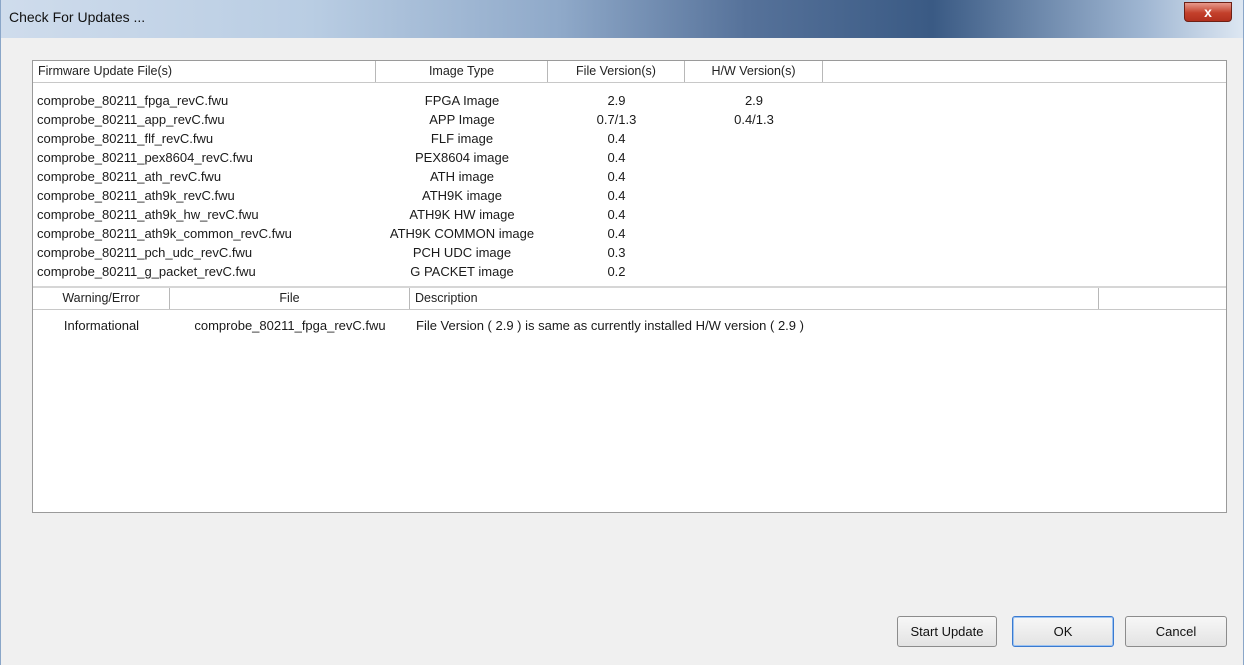  Describe the element at coordinates (145, 157) in the screenshot. I see `firmware-file-cell: comprobe_80211_pex8604_revC.fwu` at that location.